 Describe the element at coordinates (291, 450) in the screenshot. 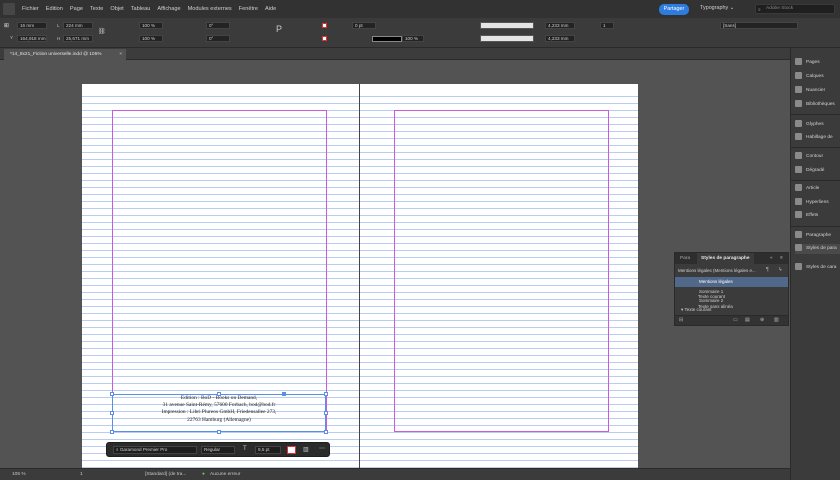

I see `text-fill-none-swatch` at that location.